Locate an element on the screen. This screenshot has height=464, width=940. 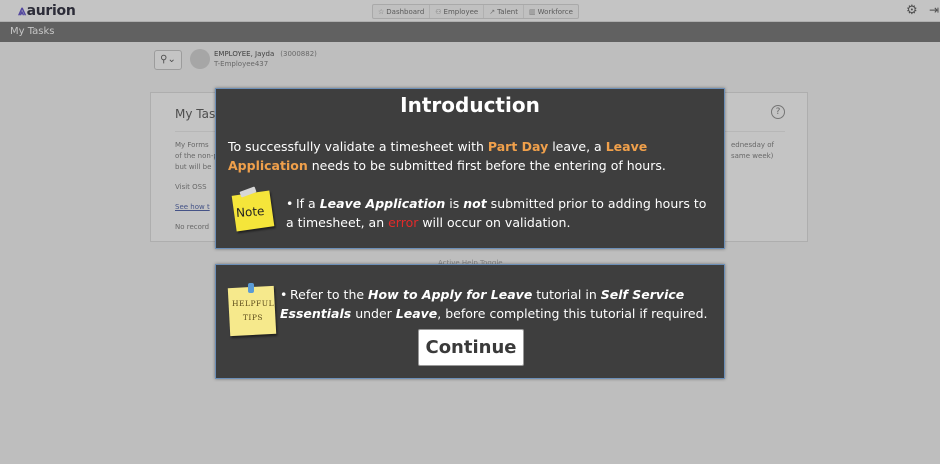
bullet-text: Refer to the is located at coordinates (329, 294).